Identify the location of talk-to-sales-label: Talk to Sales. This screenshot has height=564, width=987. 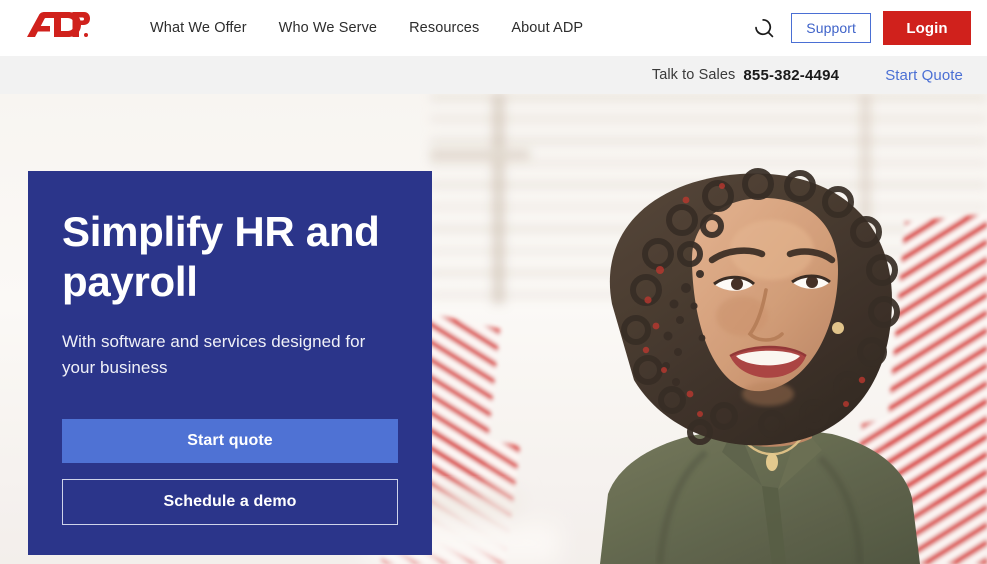
(693, 75).